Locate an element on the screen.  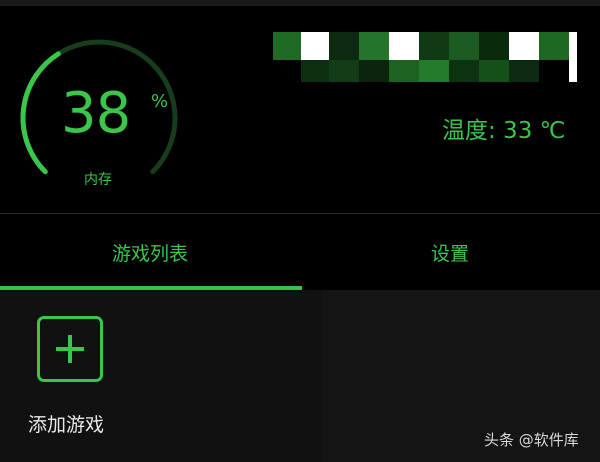
add-game-label: 添加游戏 is located at coordinates (66, 425).